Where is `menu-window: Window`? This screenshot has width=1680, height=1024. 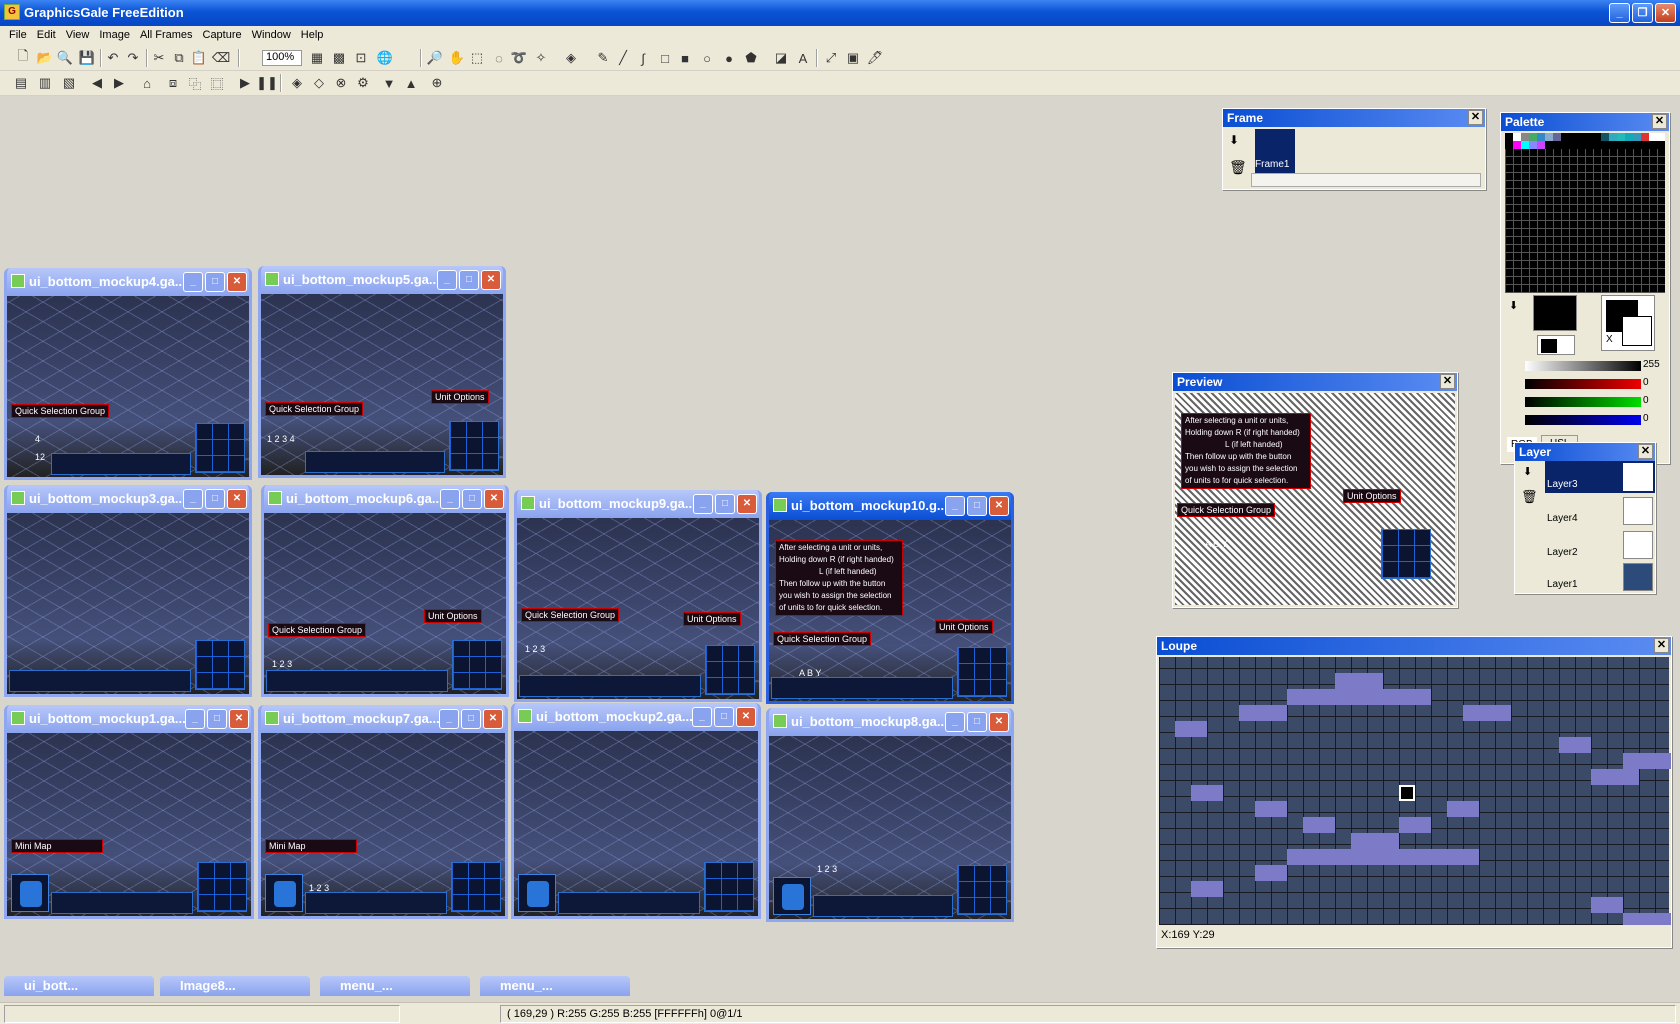 menu-window: Window is located at coordinates (271, 36).